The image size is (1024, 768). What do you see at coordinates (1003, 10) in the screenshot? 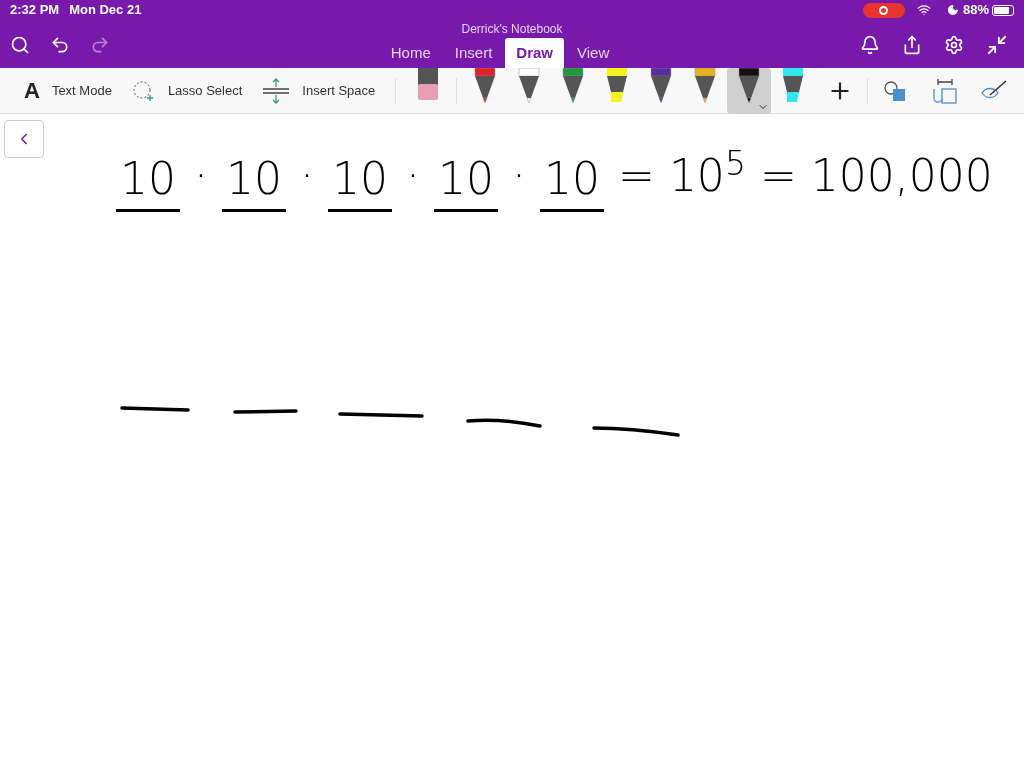
I see `battery-icon` at bounding box center [1003, 10].